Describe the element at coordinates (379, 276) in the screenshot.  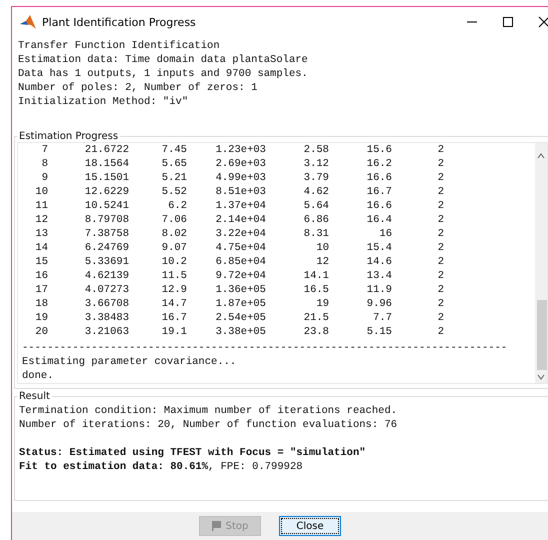
I see `table-cell-text: 13.4` at that location.